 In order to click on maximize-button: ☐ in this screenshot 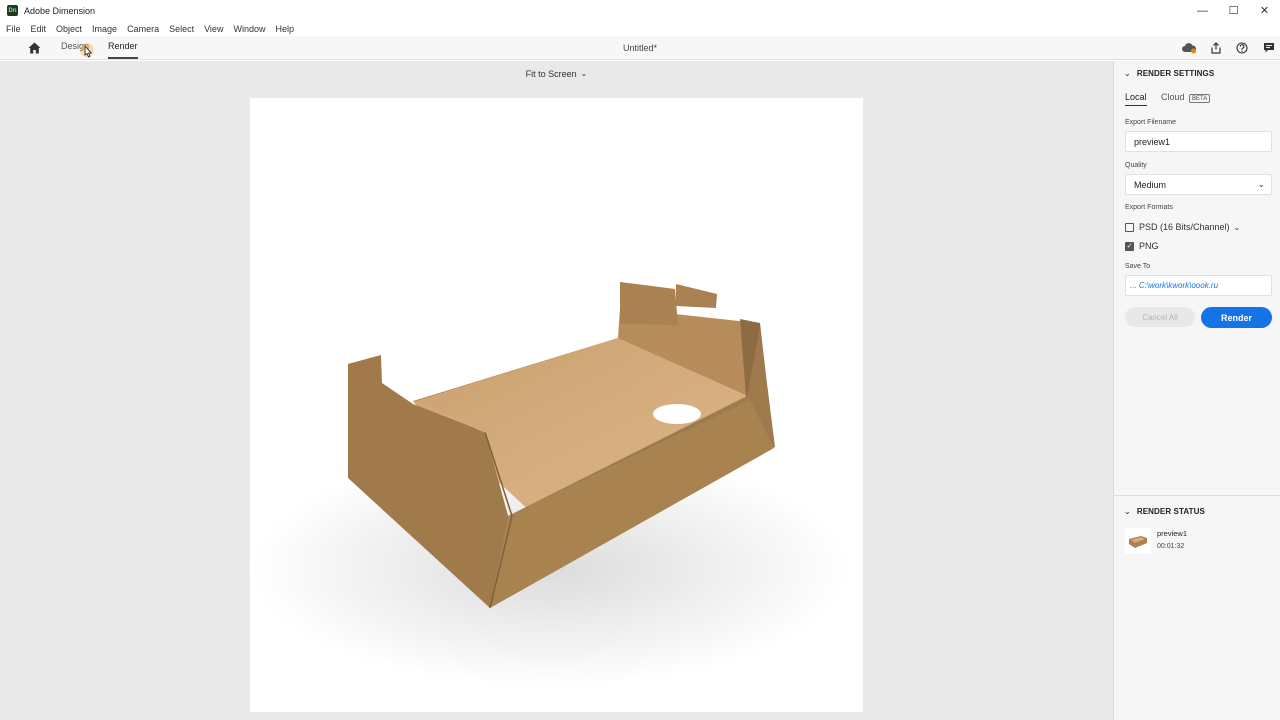, I will do `click(1233, 10)`.